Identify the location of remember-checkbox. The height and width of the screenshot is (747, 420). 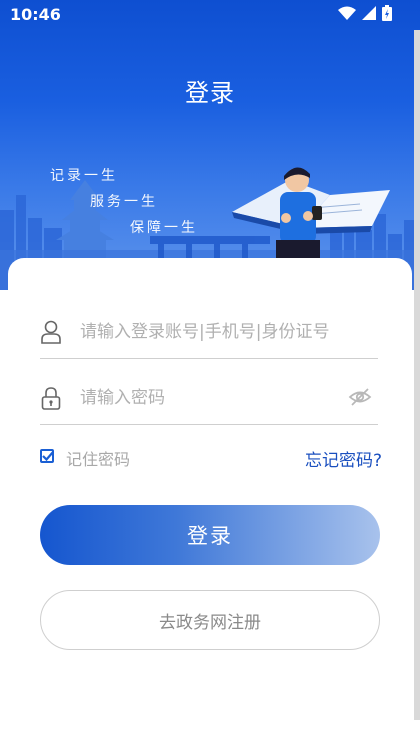
(47, 456).